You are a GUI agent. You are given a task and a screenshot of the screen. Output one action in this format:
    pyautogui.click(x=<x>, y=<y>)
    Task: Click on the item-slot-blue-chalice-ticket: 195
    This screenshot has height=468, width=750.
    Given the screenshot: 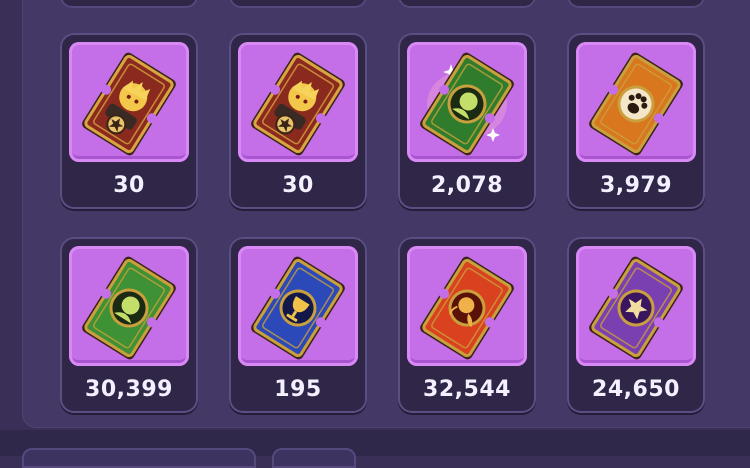 What is the action you would take?
    pyautogui.click(x=298, y=325)
    